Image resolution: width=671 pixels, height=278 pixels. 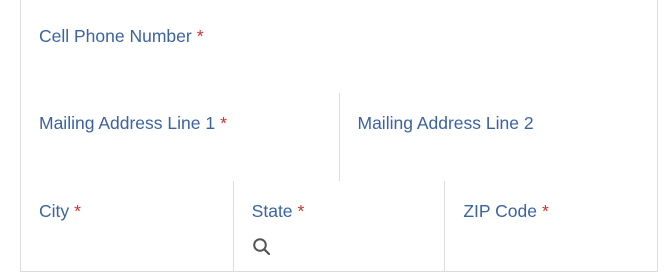 What do you see at coordinates (121, 36) in the screenshot?
I see `cell-phone-label: Cell Phone Number *` at bounding box center [121, 36].